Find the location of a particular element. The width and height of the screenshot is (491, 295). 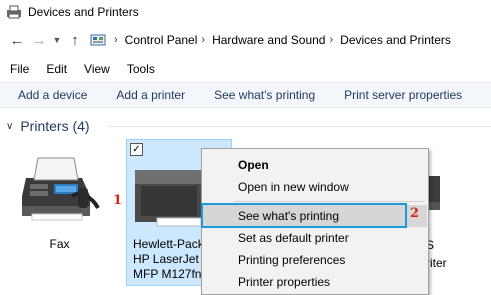

devices-printers-icon is located at coordinates (14, 12).